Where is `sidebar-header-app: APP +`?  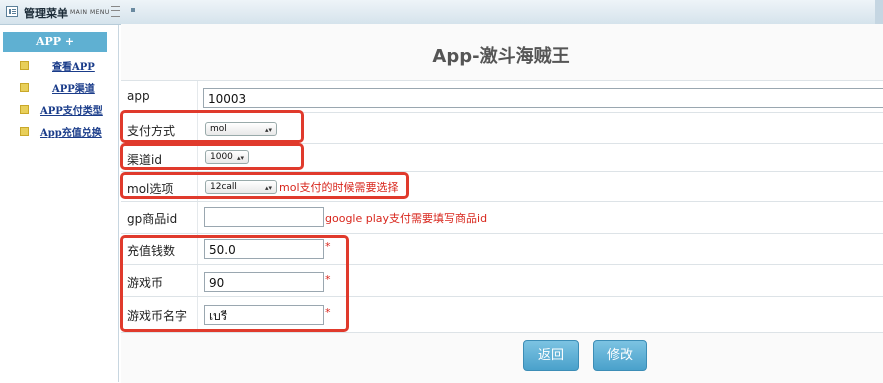 sidebar-header-app: APP + is located at coordinates (55, 42).